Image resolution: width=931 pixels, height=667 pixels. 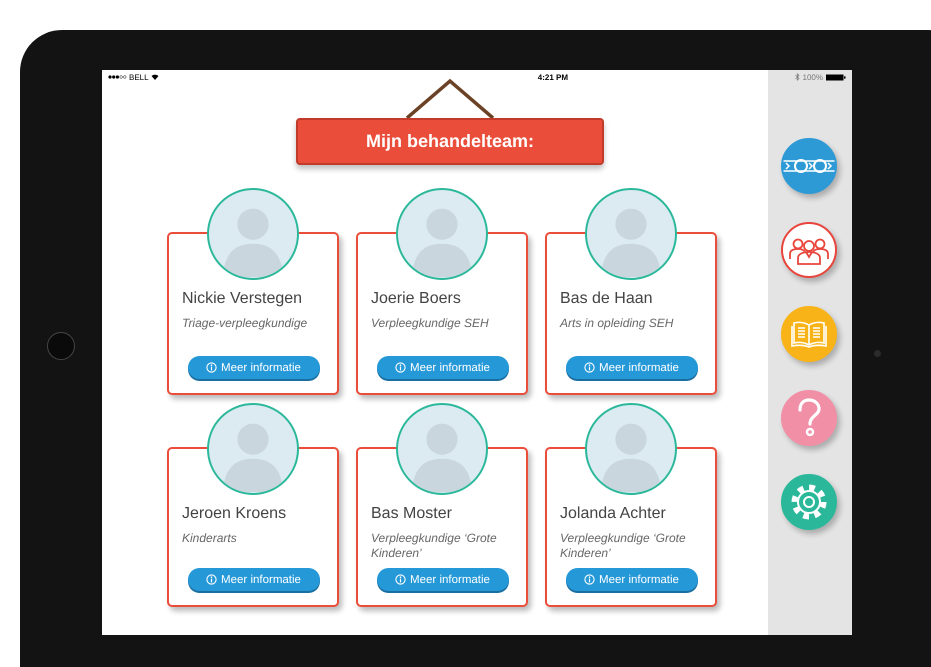 I want to click on help-nav-button, so click(x=809, y=418).